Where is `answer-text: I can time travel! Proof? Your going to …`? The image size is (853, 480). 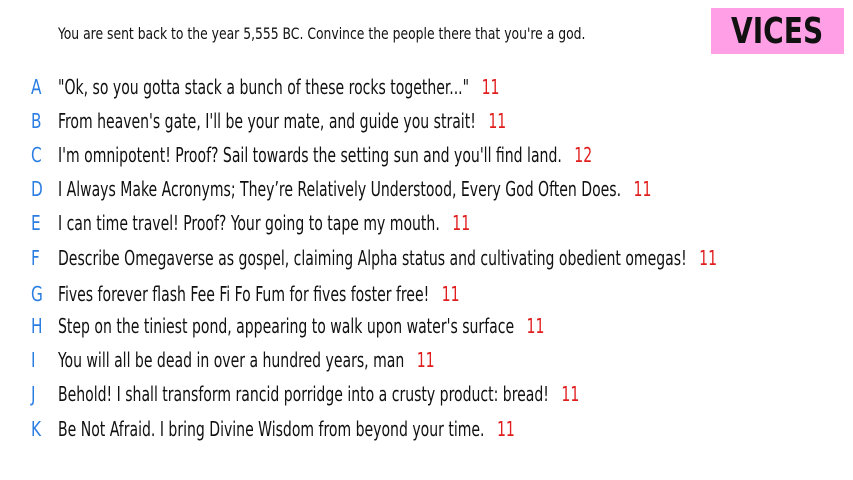 answer-text: I can time travel! Proof? Your going to … is located at coordinates (249, 223).